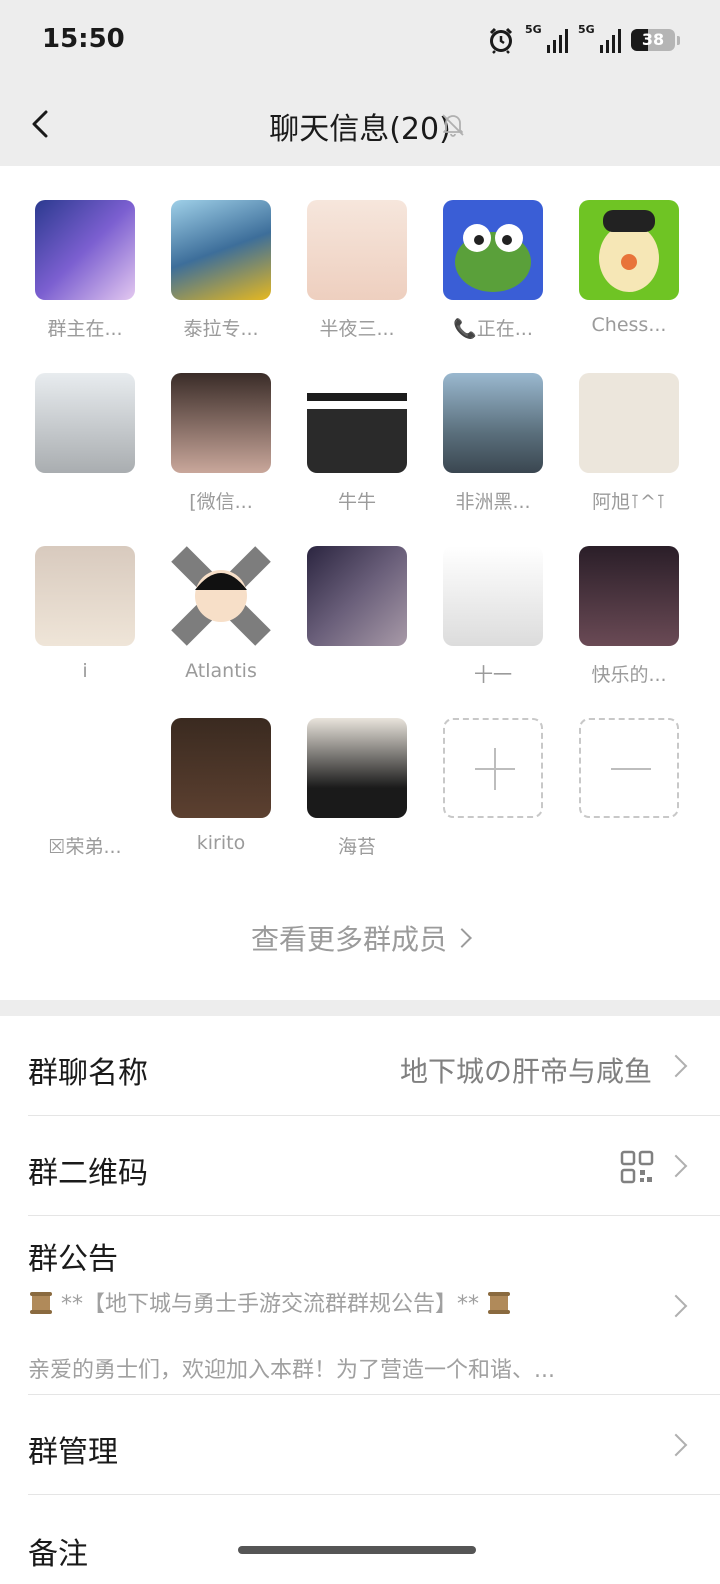  Describe the element at coordinates (492, 675) in the screenshot. I see `member-name: 十一` at that location.